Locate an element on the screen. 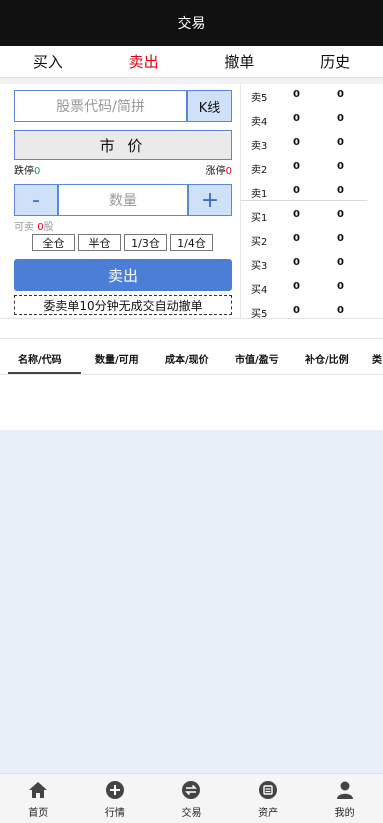 The width and height of the screenshot is (383, 823). col-type: 类 is located at coordinates (377, 358).